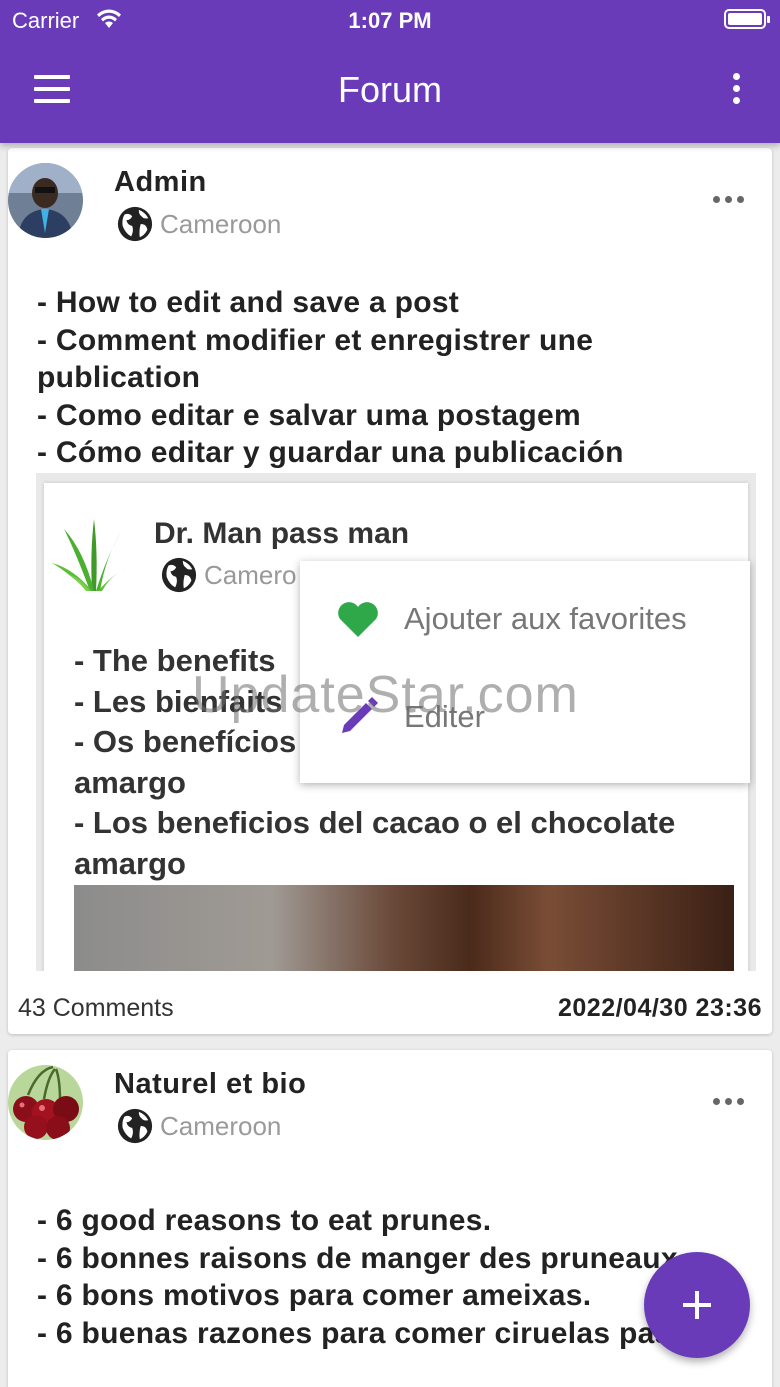 The width and height of the screenshot is (780, 1387). Describe the element at coordinates (96, 1008) in the screenshot. I see `comments-count: 43 Comments` at that location.